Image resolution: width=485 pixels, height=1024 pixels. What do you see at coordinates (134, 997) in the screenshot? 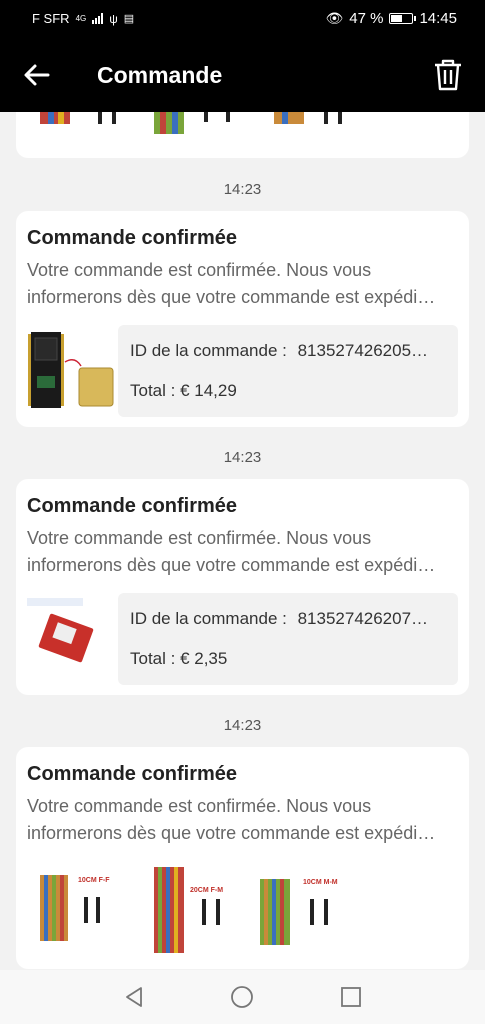
I see `back-triangle-icon` at bounding box center [134, 997].